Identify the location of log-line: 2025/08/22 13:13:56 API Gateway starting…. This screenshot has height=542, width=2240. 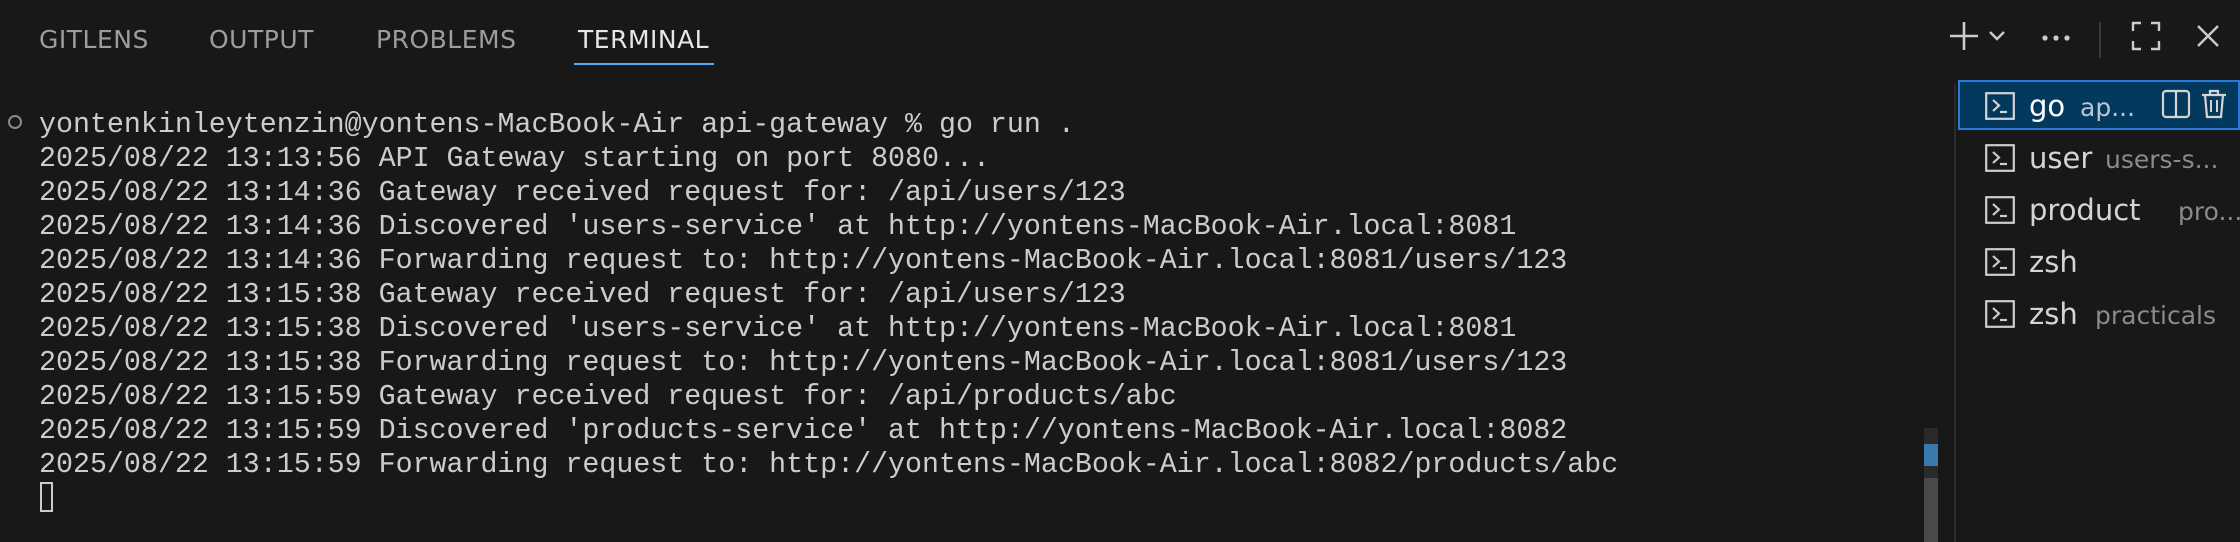
(514, 159).